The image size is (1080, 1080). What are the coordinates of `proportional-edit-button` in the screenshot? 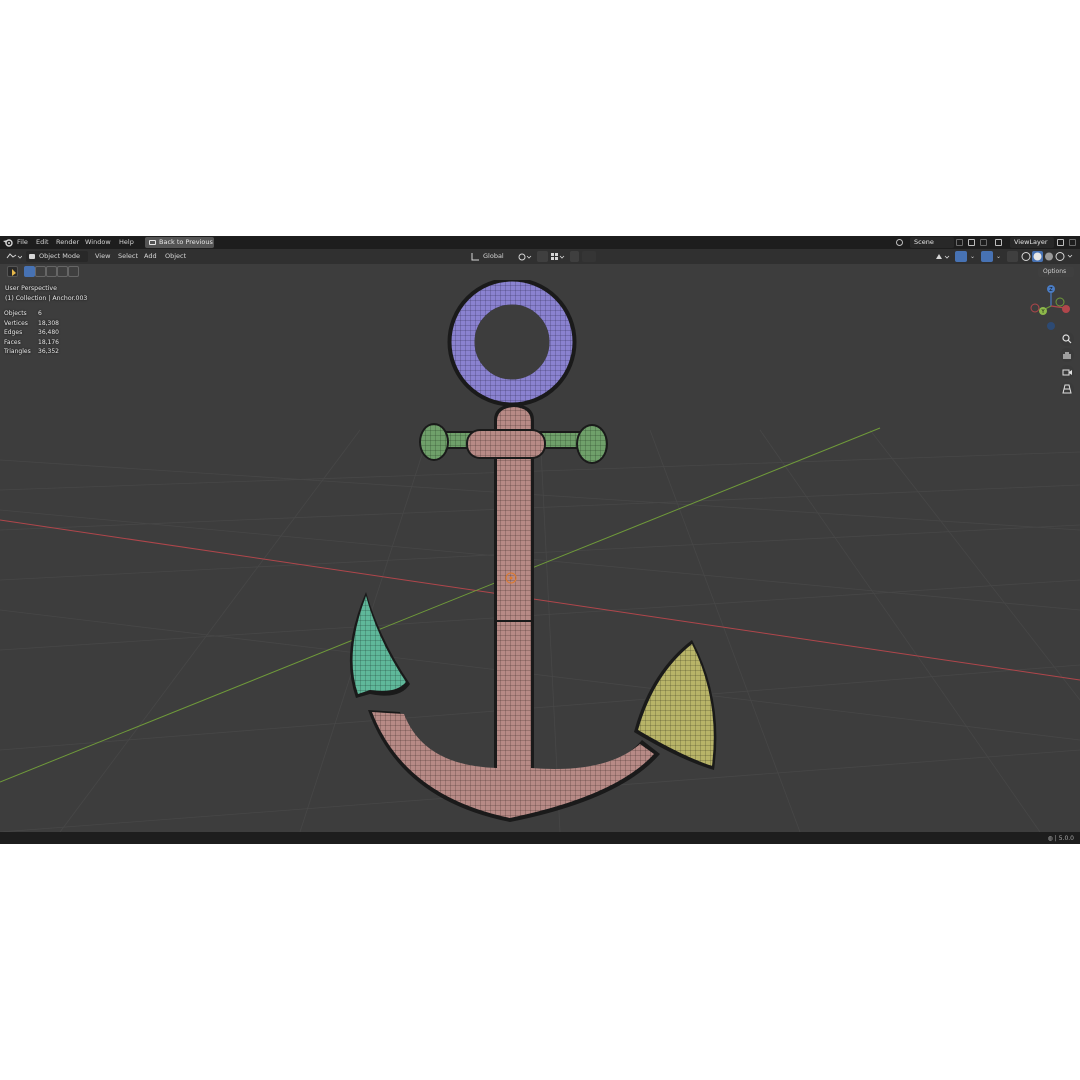 It's located at (574, 256).